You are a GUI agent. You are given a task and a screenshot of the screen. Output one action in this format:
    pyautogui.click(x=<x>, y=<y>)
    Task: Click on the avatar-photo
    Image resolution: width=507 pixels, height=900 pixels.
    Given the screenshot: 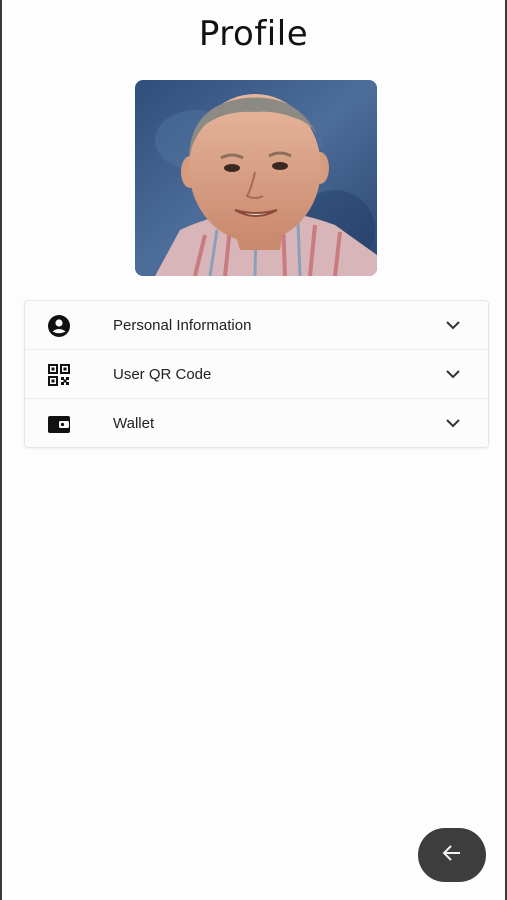 What is the action you would take?
    pyautogui.click(x=256, y=178)
    